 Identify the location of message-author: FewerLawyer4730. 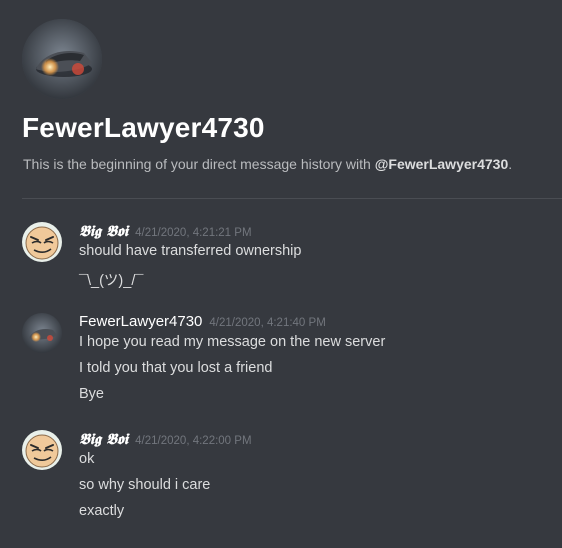
(140, 321).